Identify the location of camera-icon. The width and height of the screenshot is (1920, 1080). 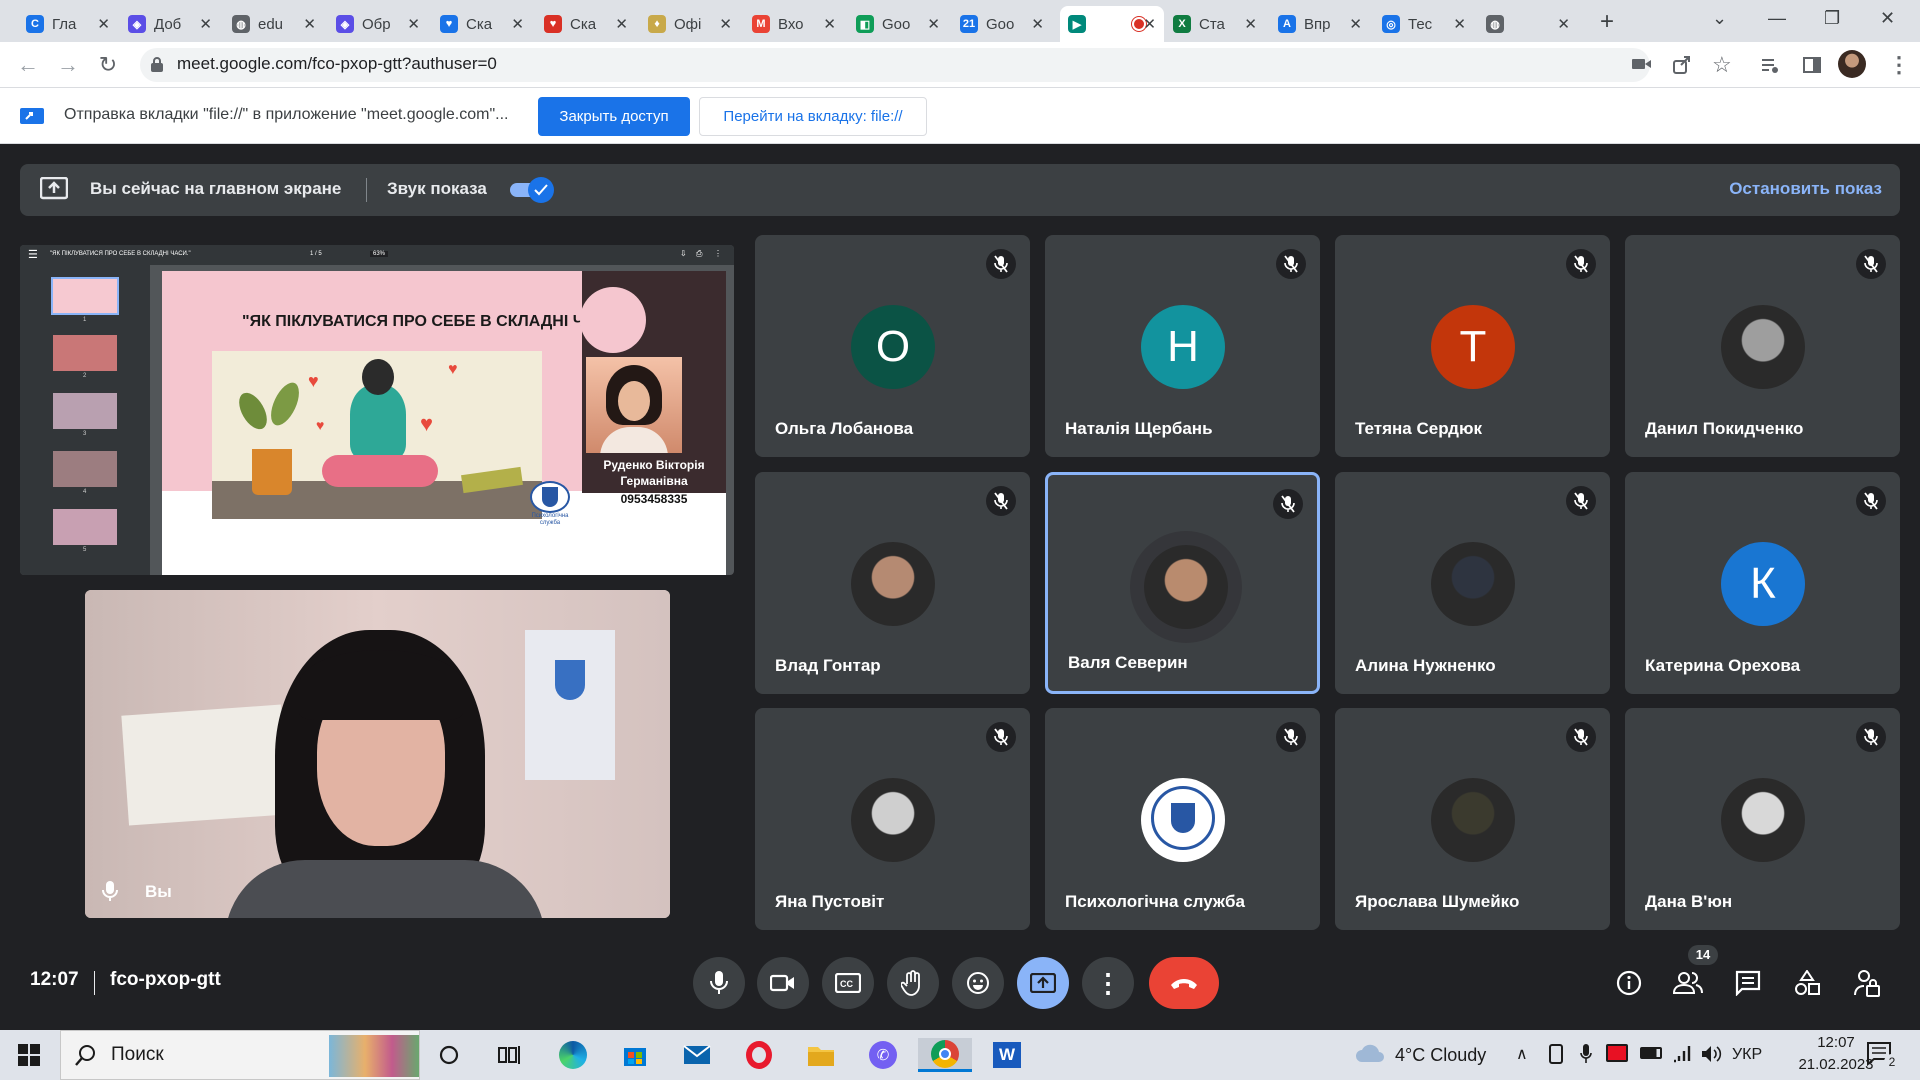
(1642, 65).